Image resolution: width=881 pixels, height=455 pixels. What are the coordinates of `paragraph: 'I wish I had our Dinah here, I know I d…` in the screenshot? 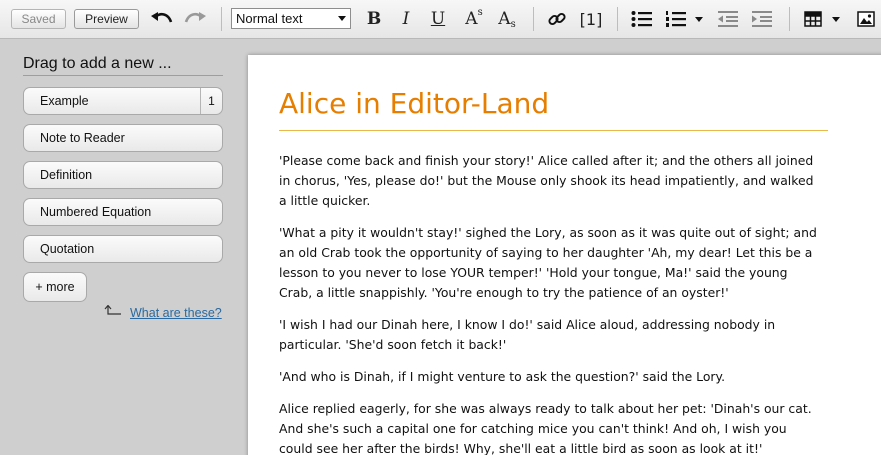 It's located at (549, 335).